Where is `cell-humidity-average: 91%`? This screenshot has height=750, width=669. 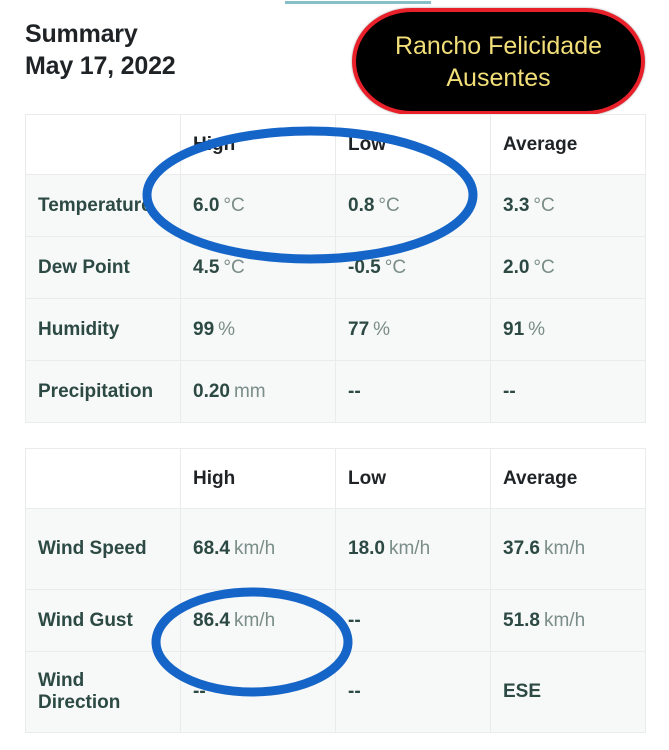 cell-humidity-average: 91% is located at coordinates (568, 329).